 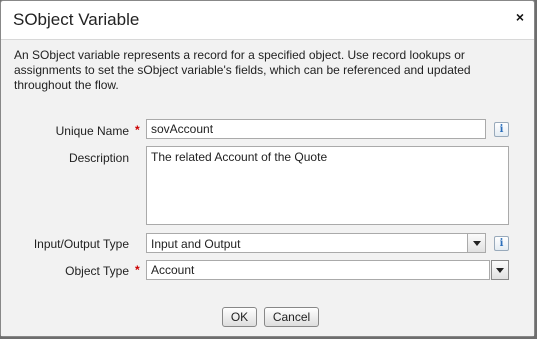 I want to click on description-label: Description, so click(x=98, y=158).